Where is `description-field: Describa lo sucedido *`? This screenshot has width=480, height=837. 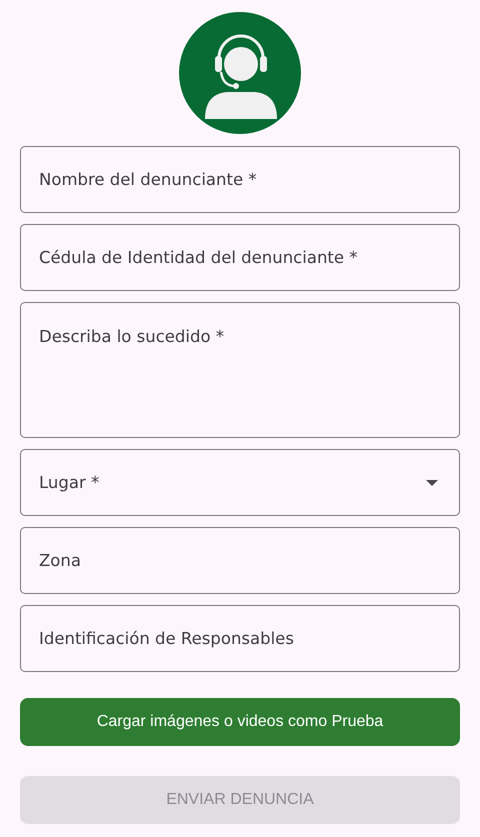 description-field: Describa lo sucedido * is located at coordinates (240, 370).